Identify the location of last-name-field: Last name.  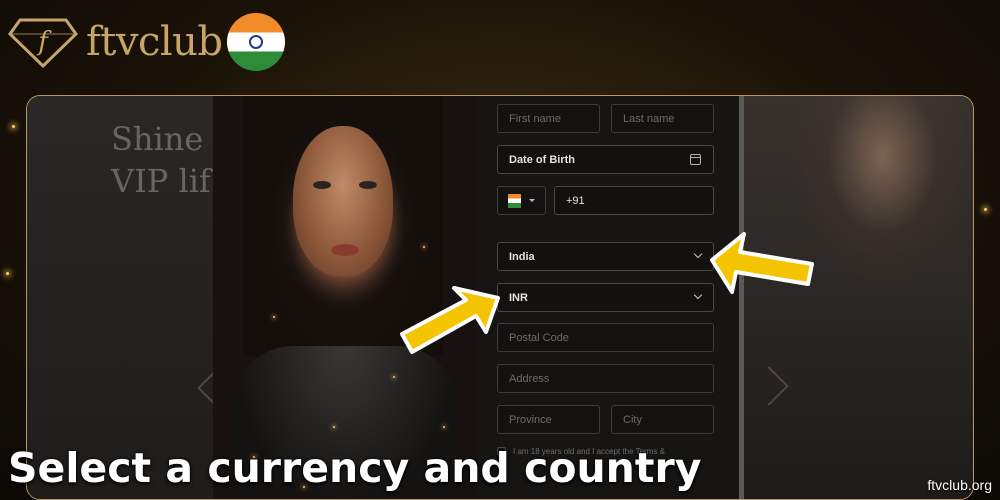
(662, 118).